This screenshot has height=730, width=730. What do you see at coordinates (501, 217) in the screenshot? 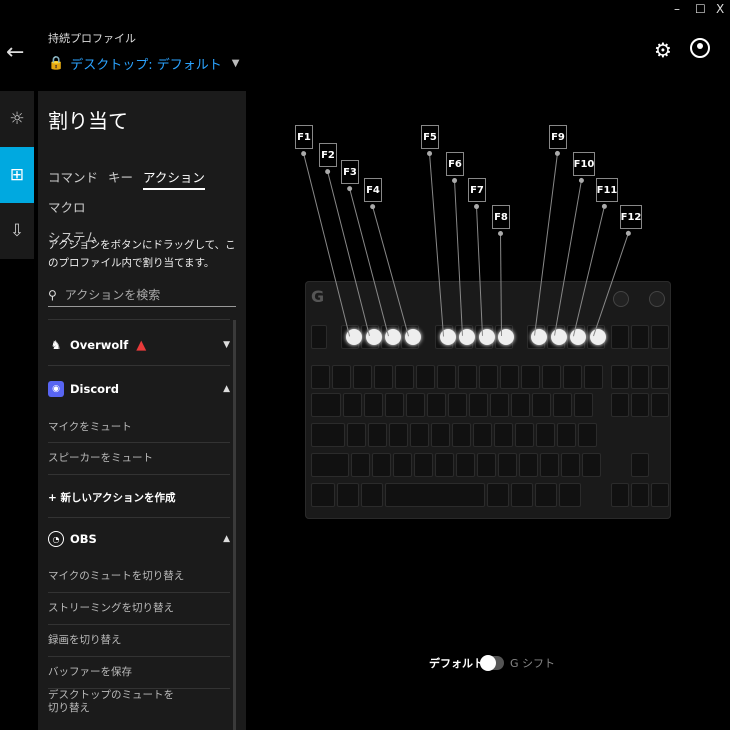
I see `fkey-label-f8: F8` at bounding box center [501, 217].